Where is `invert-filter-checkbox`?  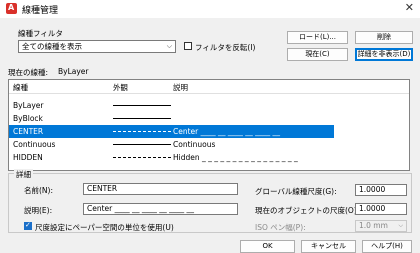 invert-filter-checkbox is located at coordinates (188, 46).